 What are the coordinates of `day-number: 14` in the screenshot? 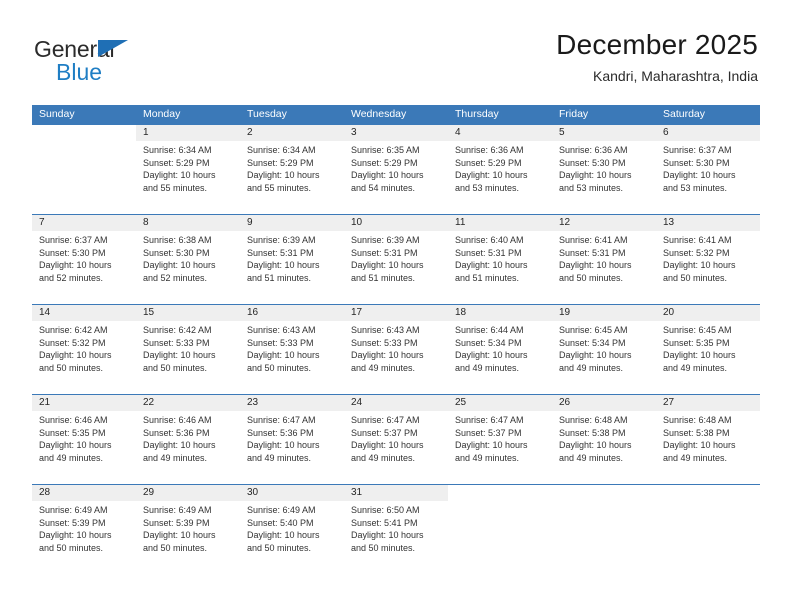 It's located at (84, 313).